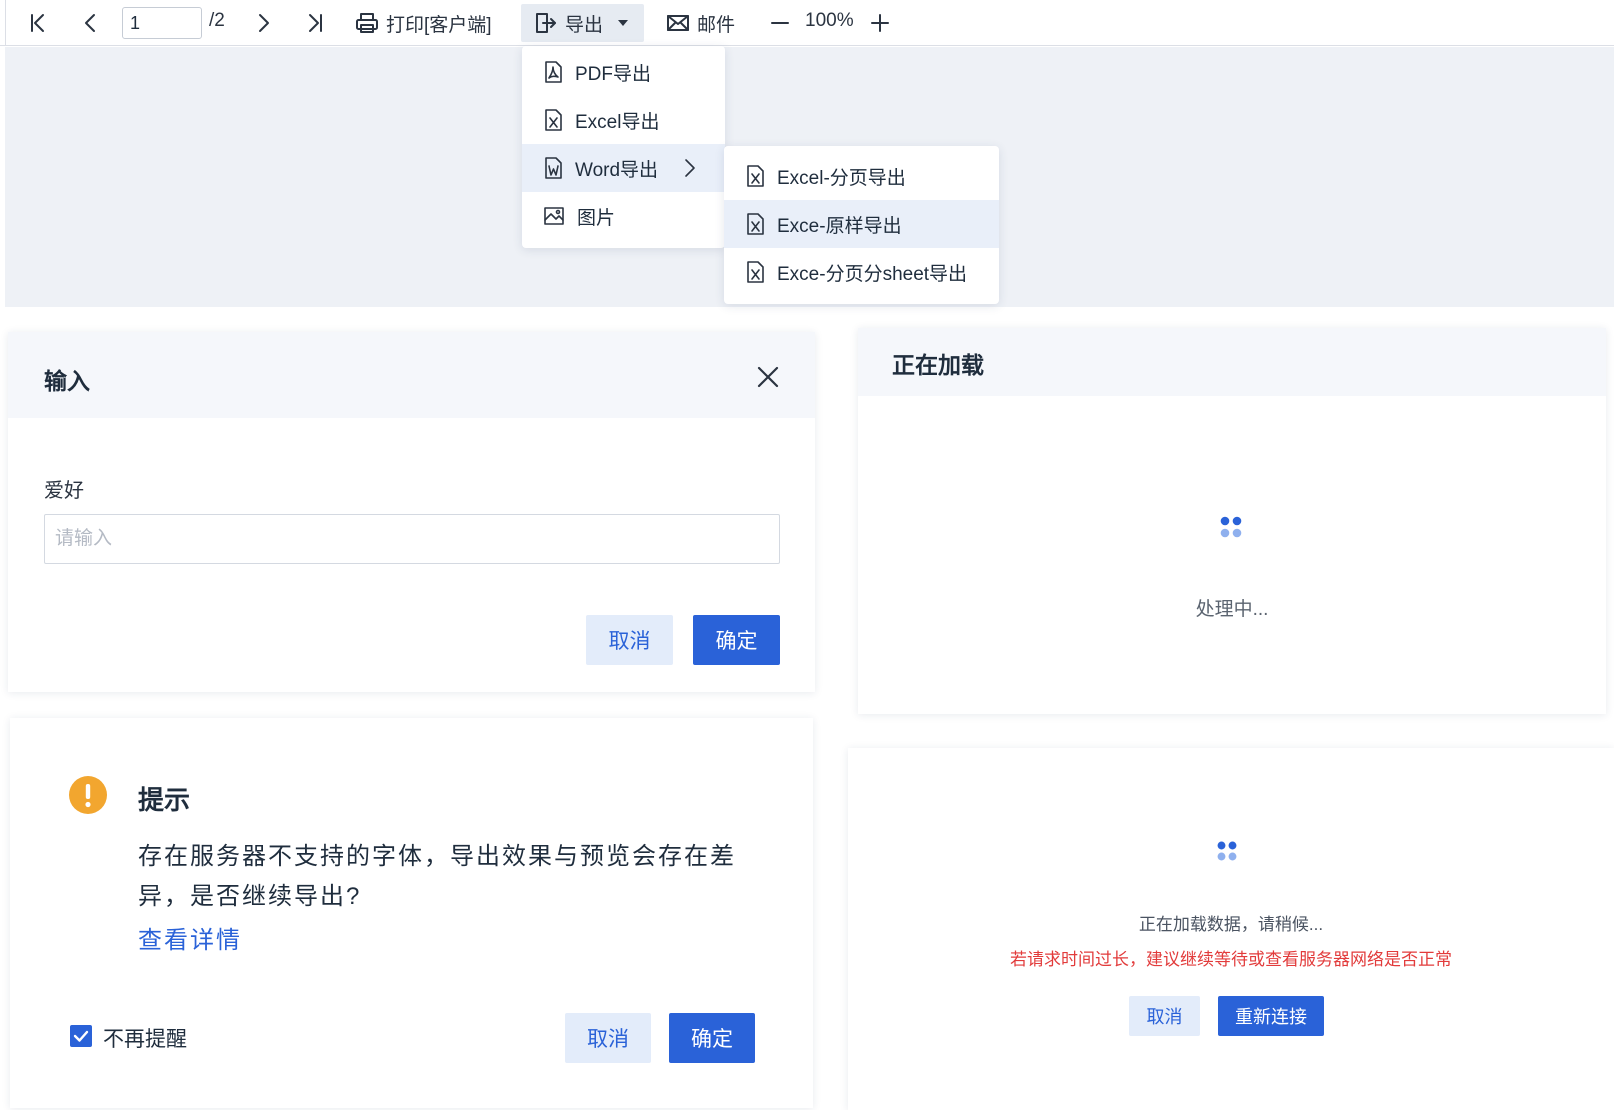 This screenshot has width=1614, height=1110. I want to click on minus-icon, so click(780, 23).